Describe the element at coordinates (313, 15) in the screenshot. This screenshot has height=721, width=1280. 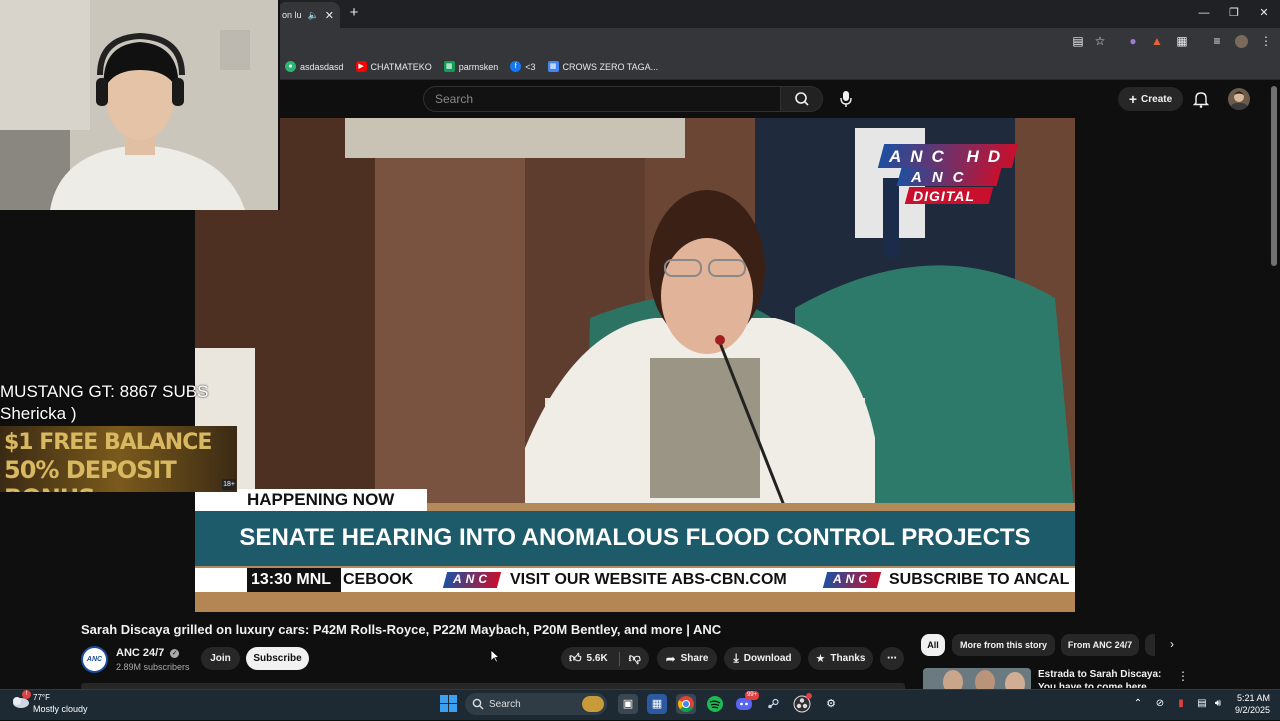
I see `speaker-icon: 🔈` at that location.